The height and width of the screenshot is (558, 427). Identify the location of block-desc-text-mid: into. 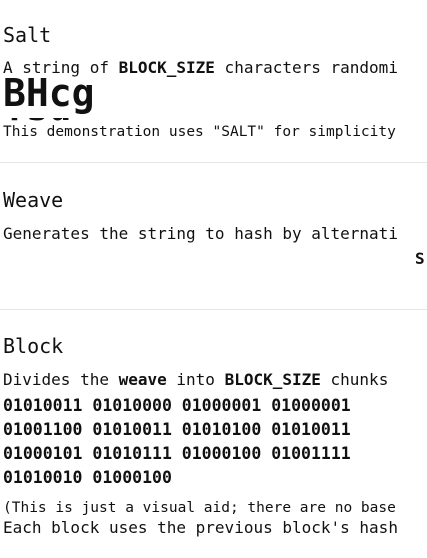
(195, 379).